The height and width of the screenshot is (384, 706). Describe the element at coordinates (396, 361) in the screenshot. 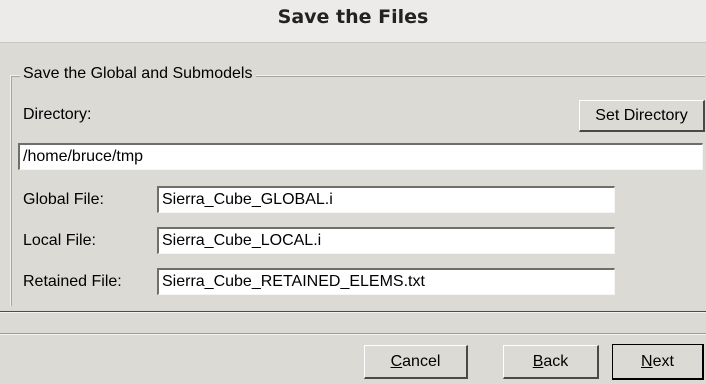

I see `cancel-mnemonic: C` at that location.